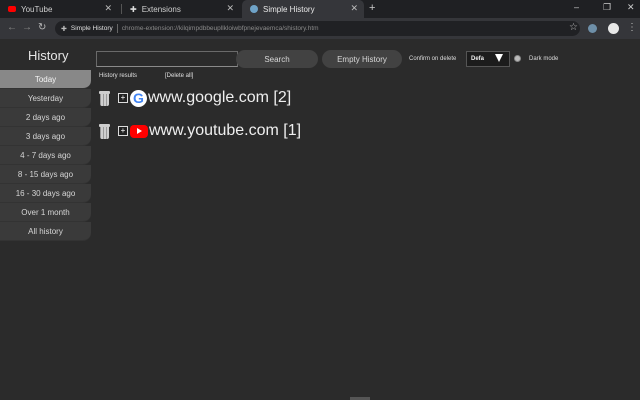 The height and width of the screenshot is (400, 640). What do you see at coordinates (277, 59) in the screenshot?
I see `search-button: Search` at bounding box center [277, 59].